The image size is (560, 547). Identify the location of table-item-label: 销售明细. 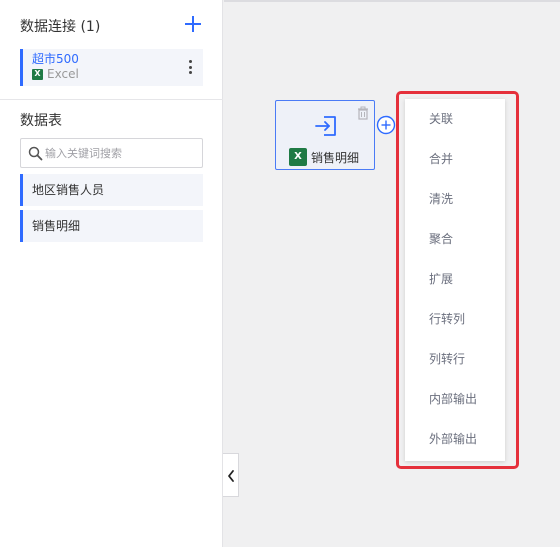
(56, 226).